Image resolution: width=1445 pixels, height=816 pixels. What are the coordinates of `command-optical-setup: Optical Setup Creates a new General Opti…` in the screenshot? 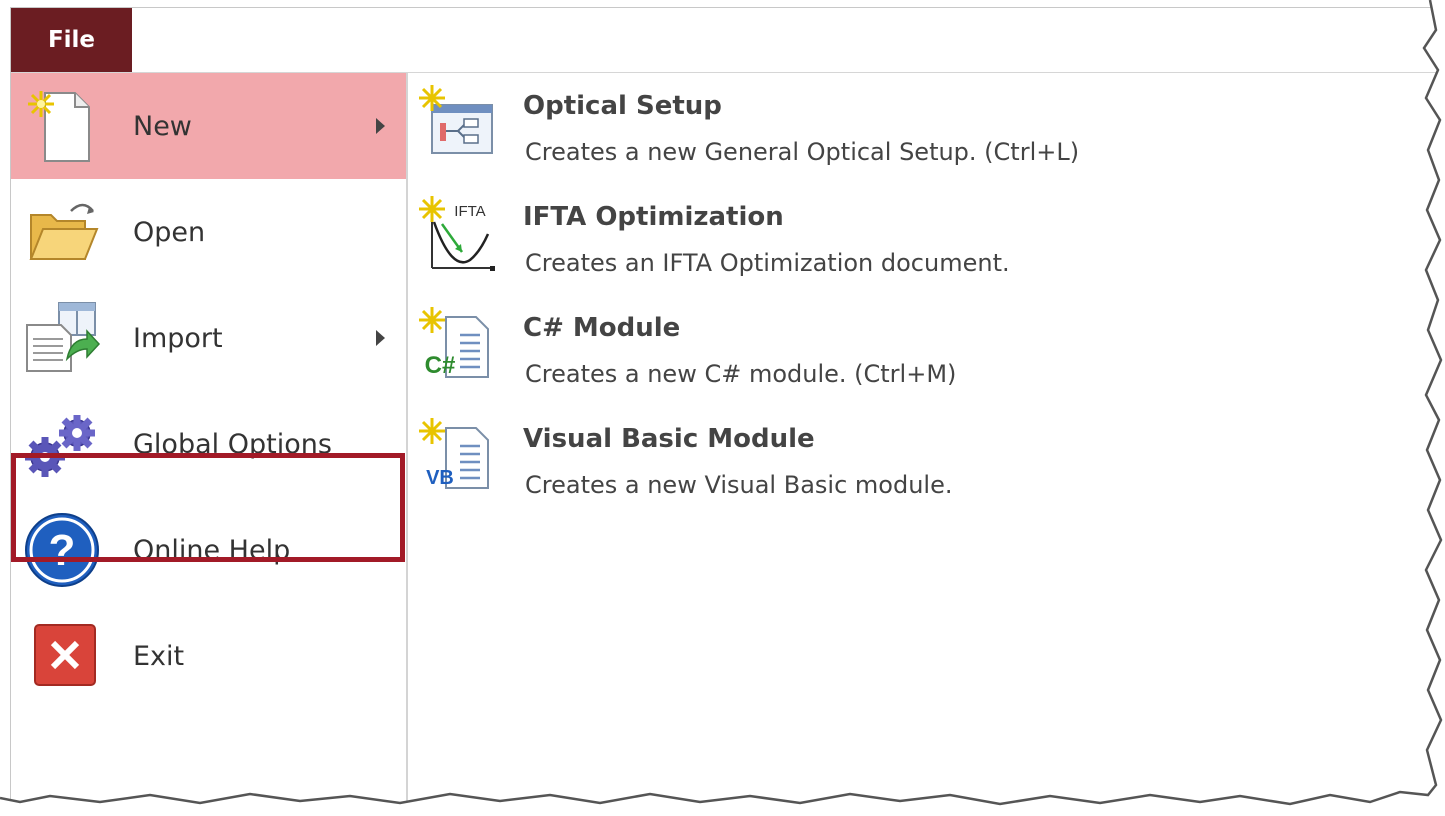 It's located at (908, 123).